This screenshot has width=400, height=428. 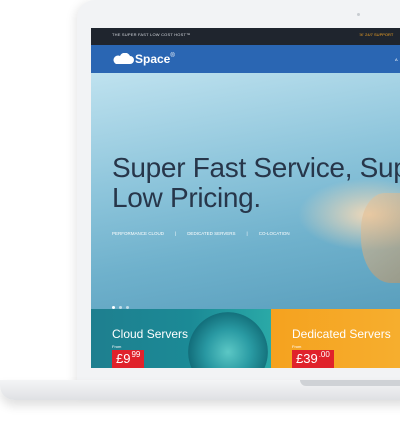 I want to click on webcam, so click(x=358, y=14).